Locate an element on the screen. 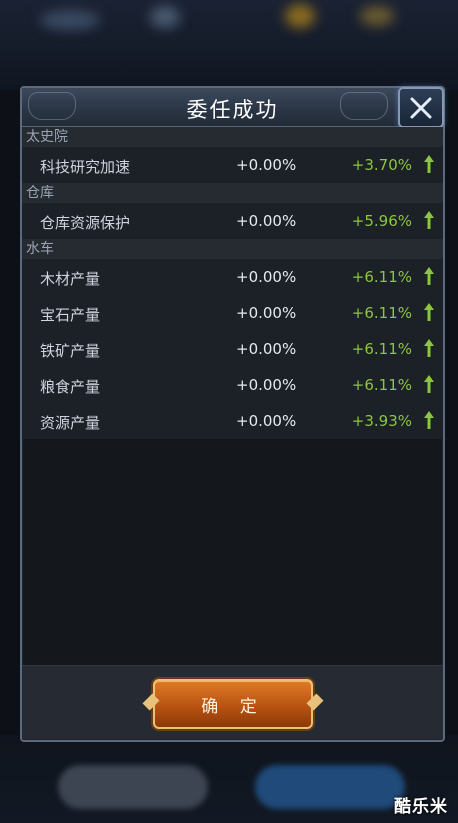  category-header: 水车 is located at coordinates (232, 249).